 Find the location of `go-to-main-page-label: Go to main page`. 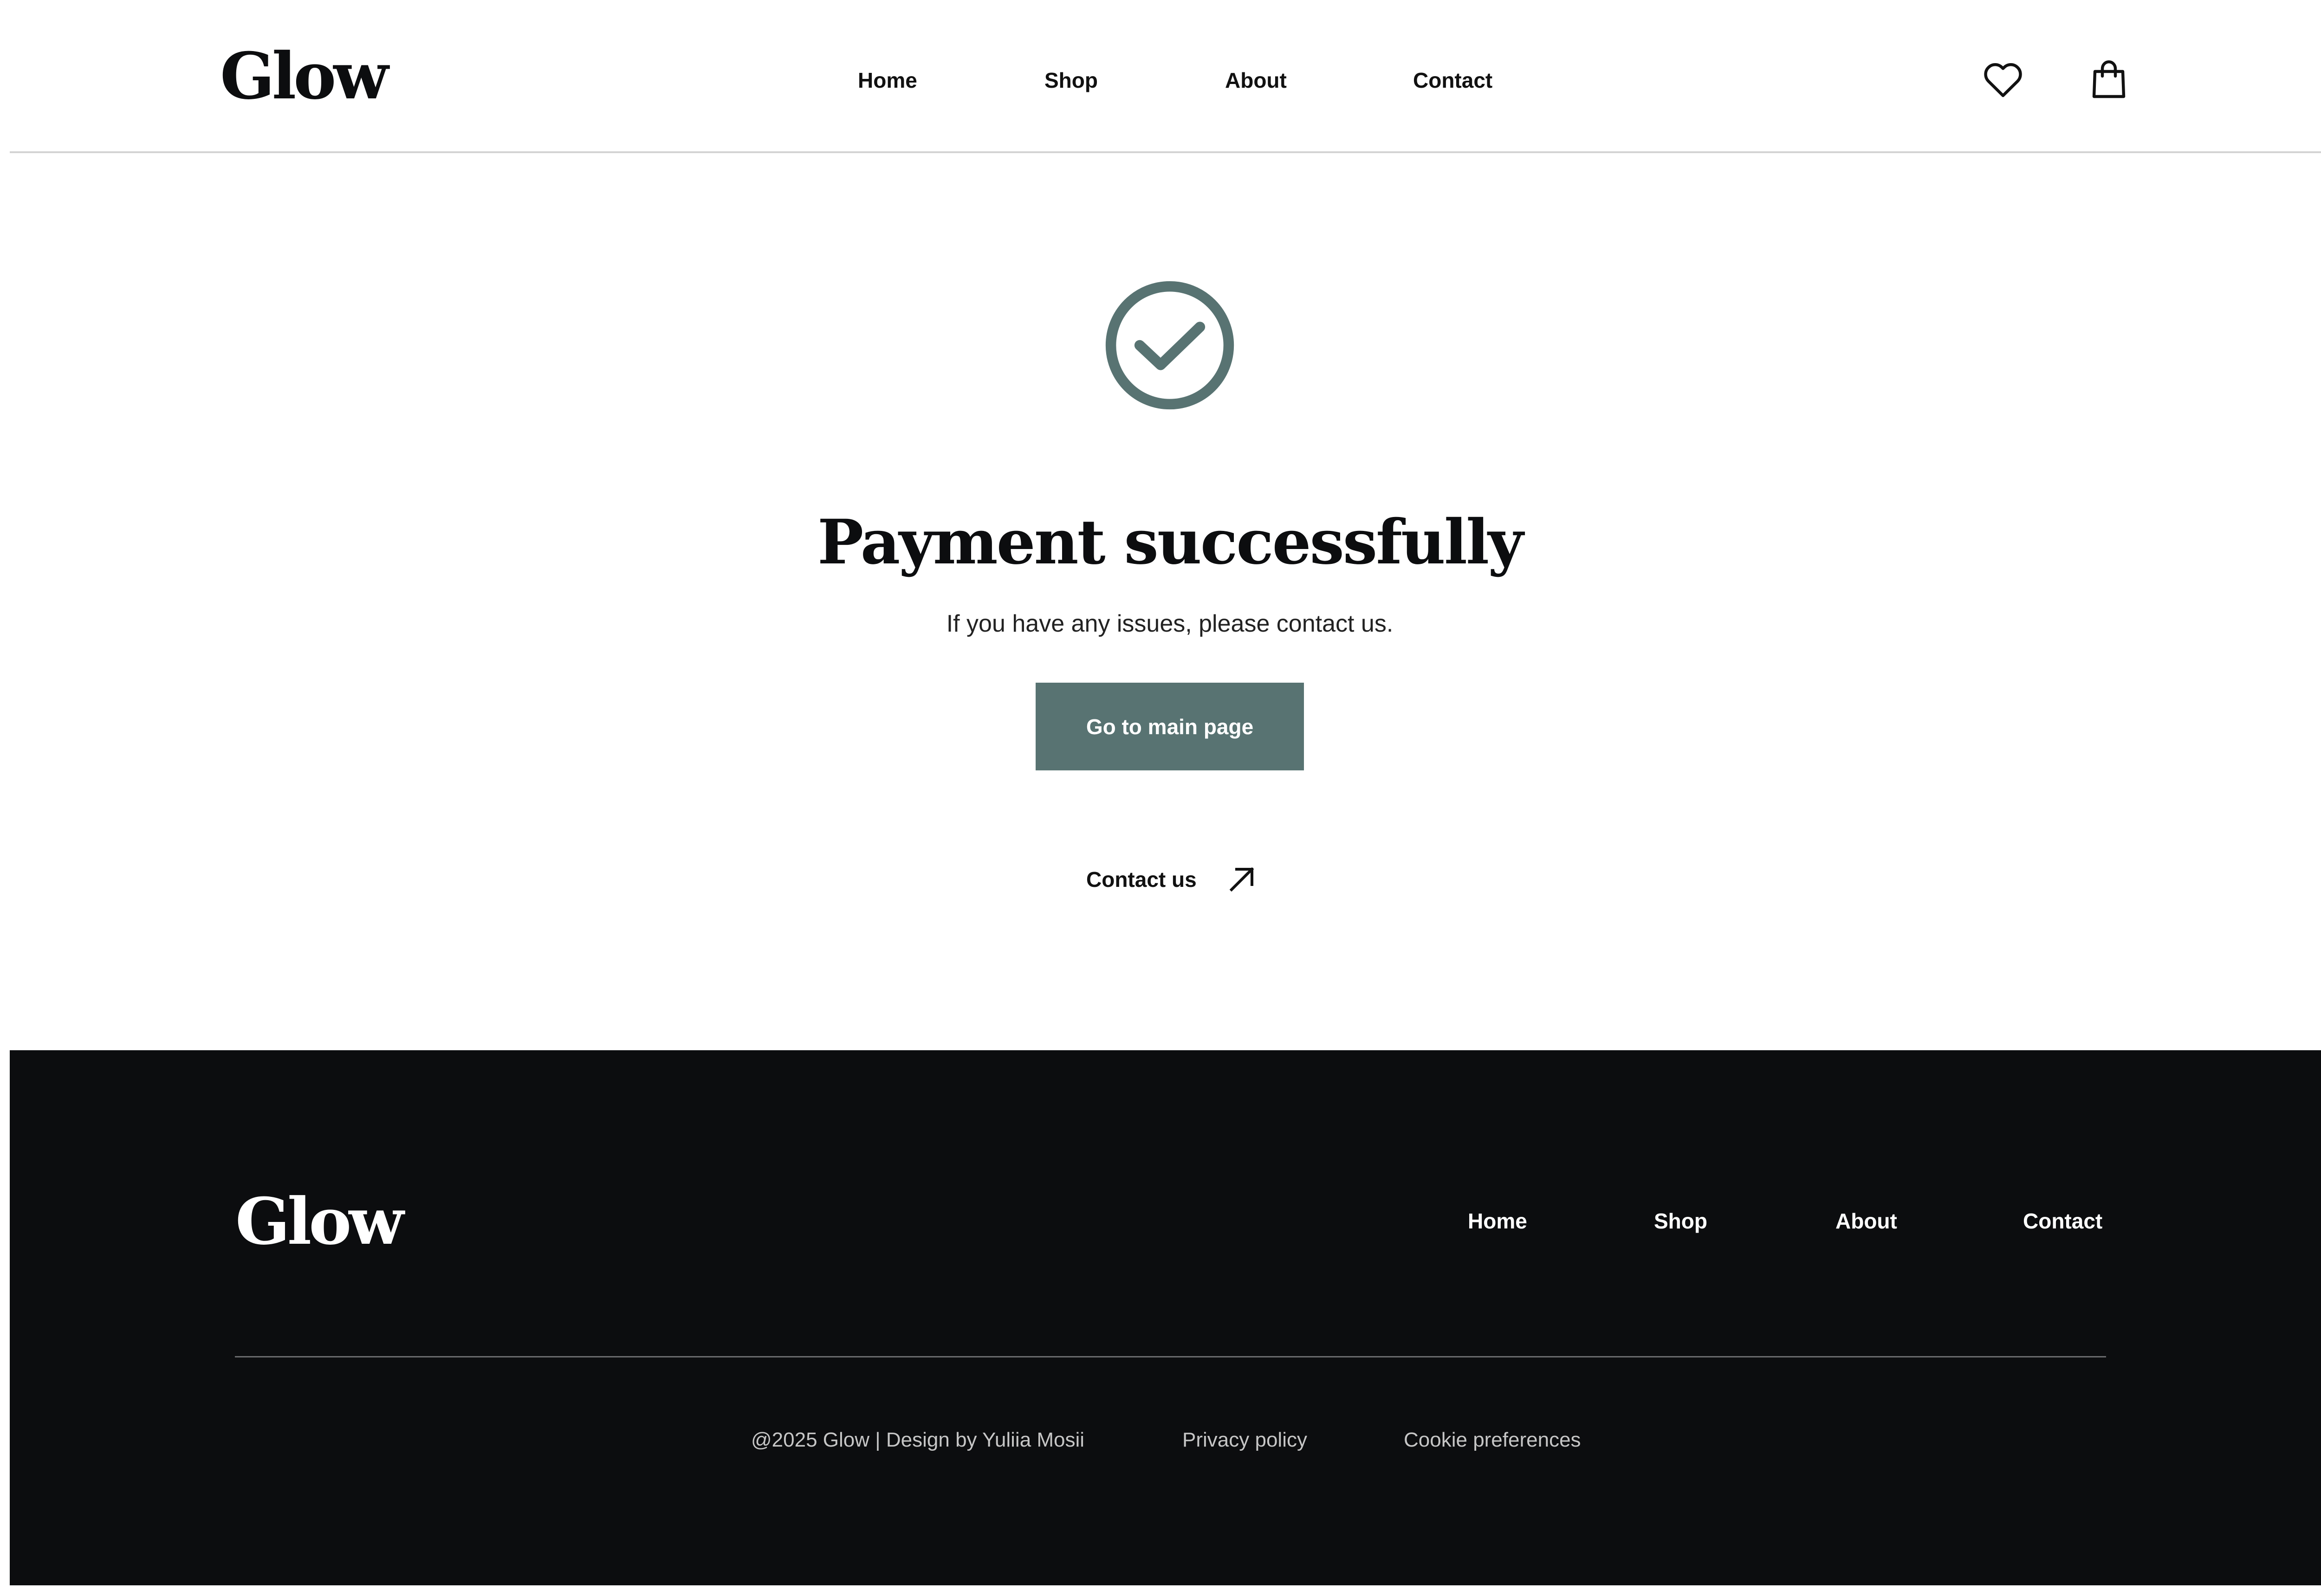

go-to-main-page-label: Go to main page is located at coordinates (1170, 726).